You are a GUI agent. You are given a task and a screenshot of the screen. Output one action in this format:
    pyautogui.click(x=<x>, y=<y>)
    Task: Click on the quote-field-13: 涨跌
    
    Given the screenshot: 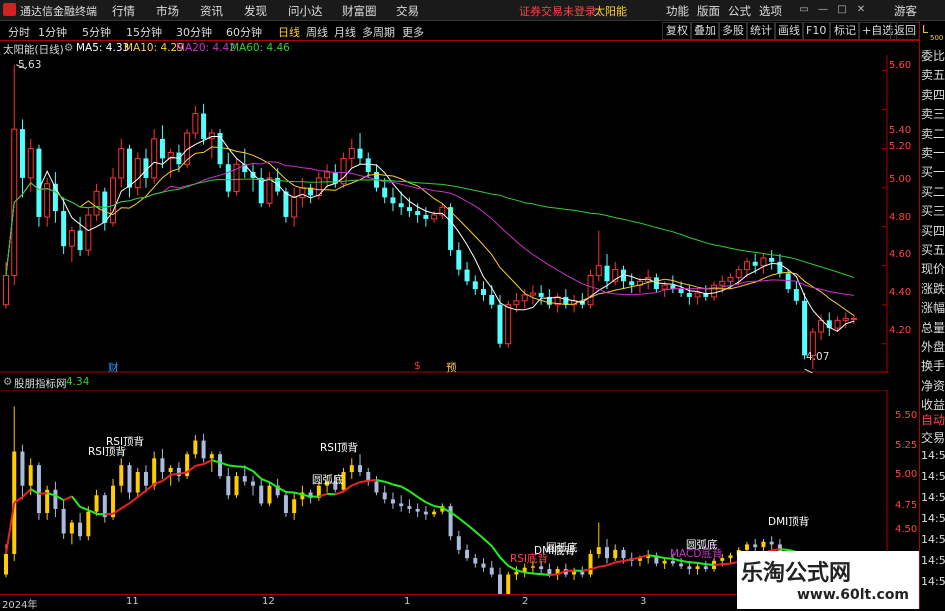 What is the action you would take?
    pyautogui.click(x=933, y=288)
    